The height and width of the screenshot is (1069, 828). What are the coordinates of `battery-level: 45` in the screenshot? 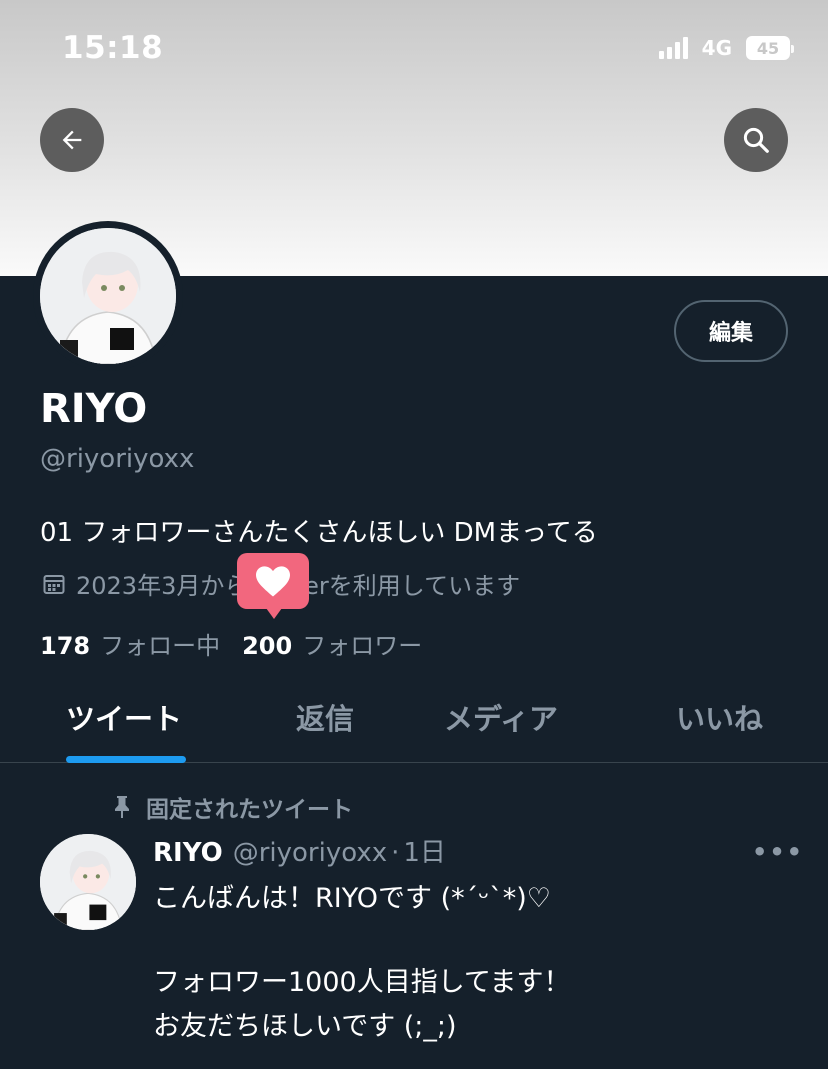 It's located at (768, 48).